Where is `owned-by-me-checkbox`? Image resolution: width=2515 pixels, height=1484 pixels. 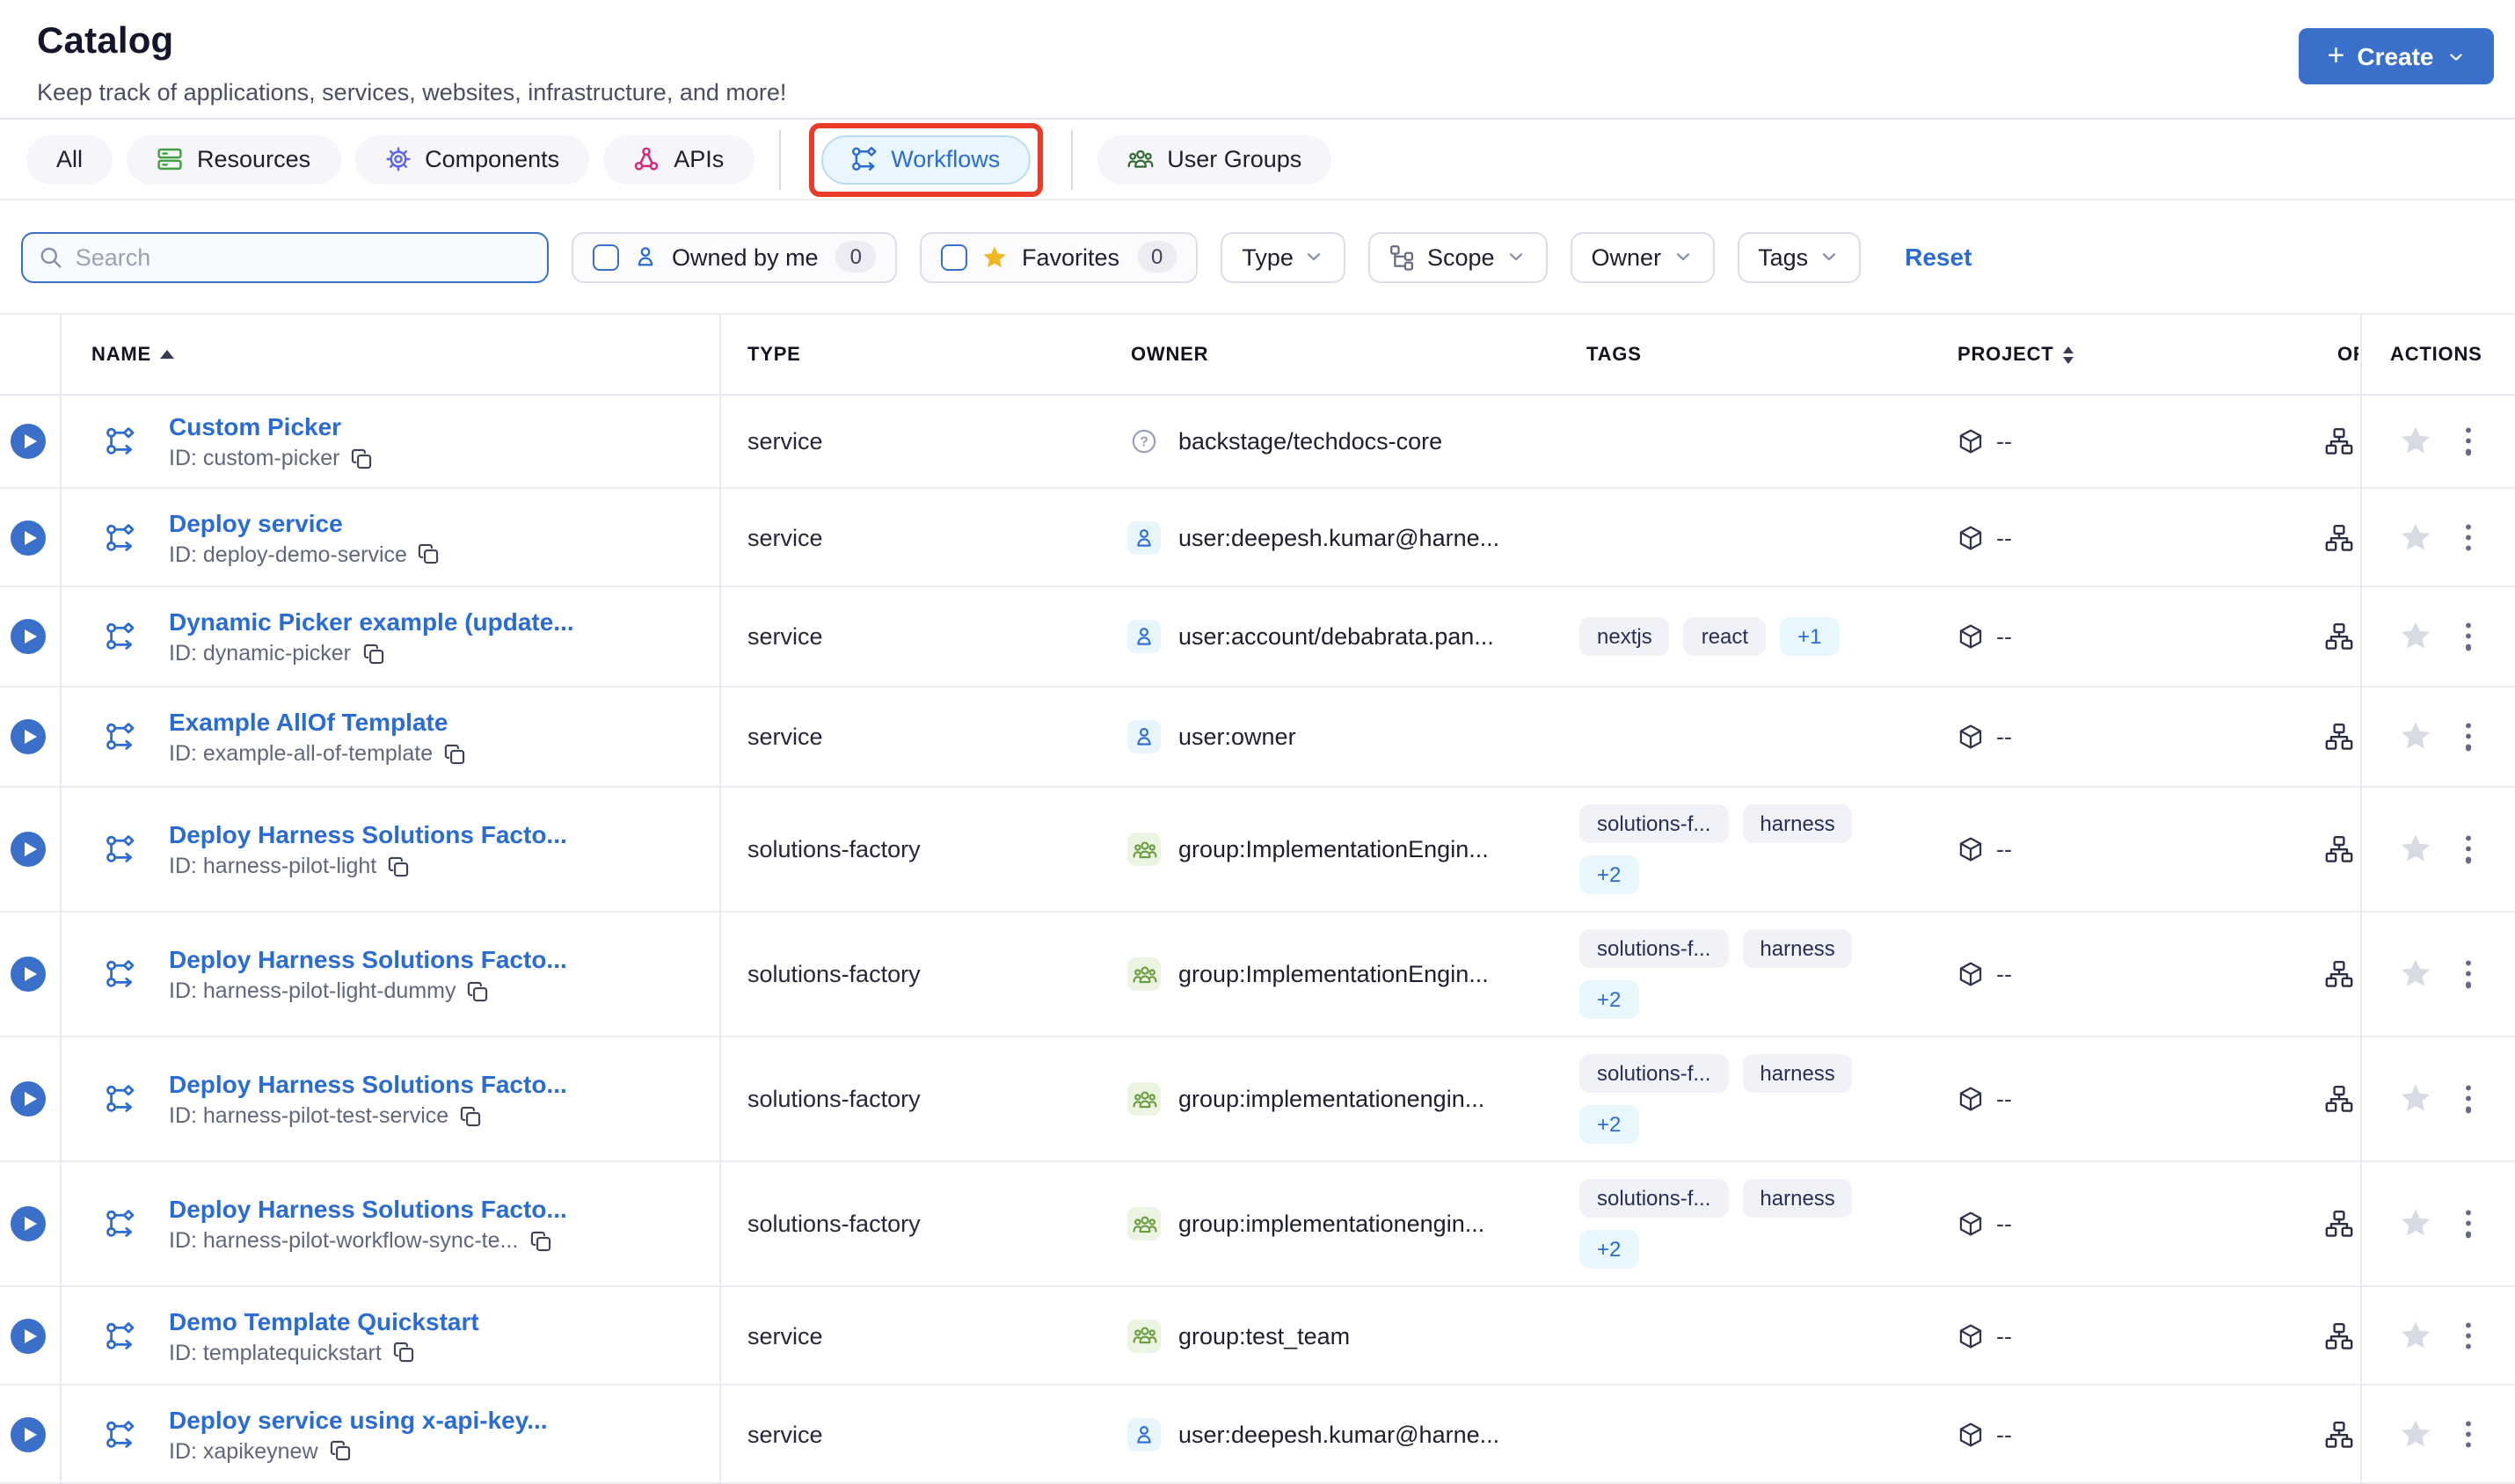
owned-by-me-checkbox is located at coordinates (606, 257).